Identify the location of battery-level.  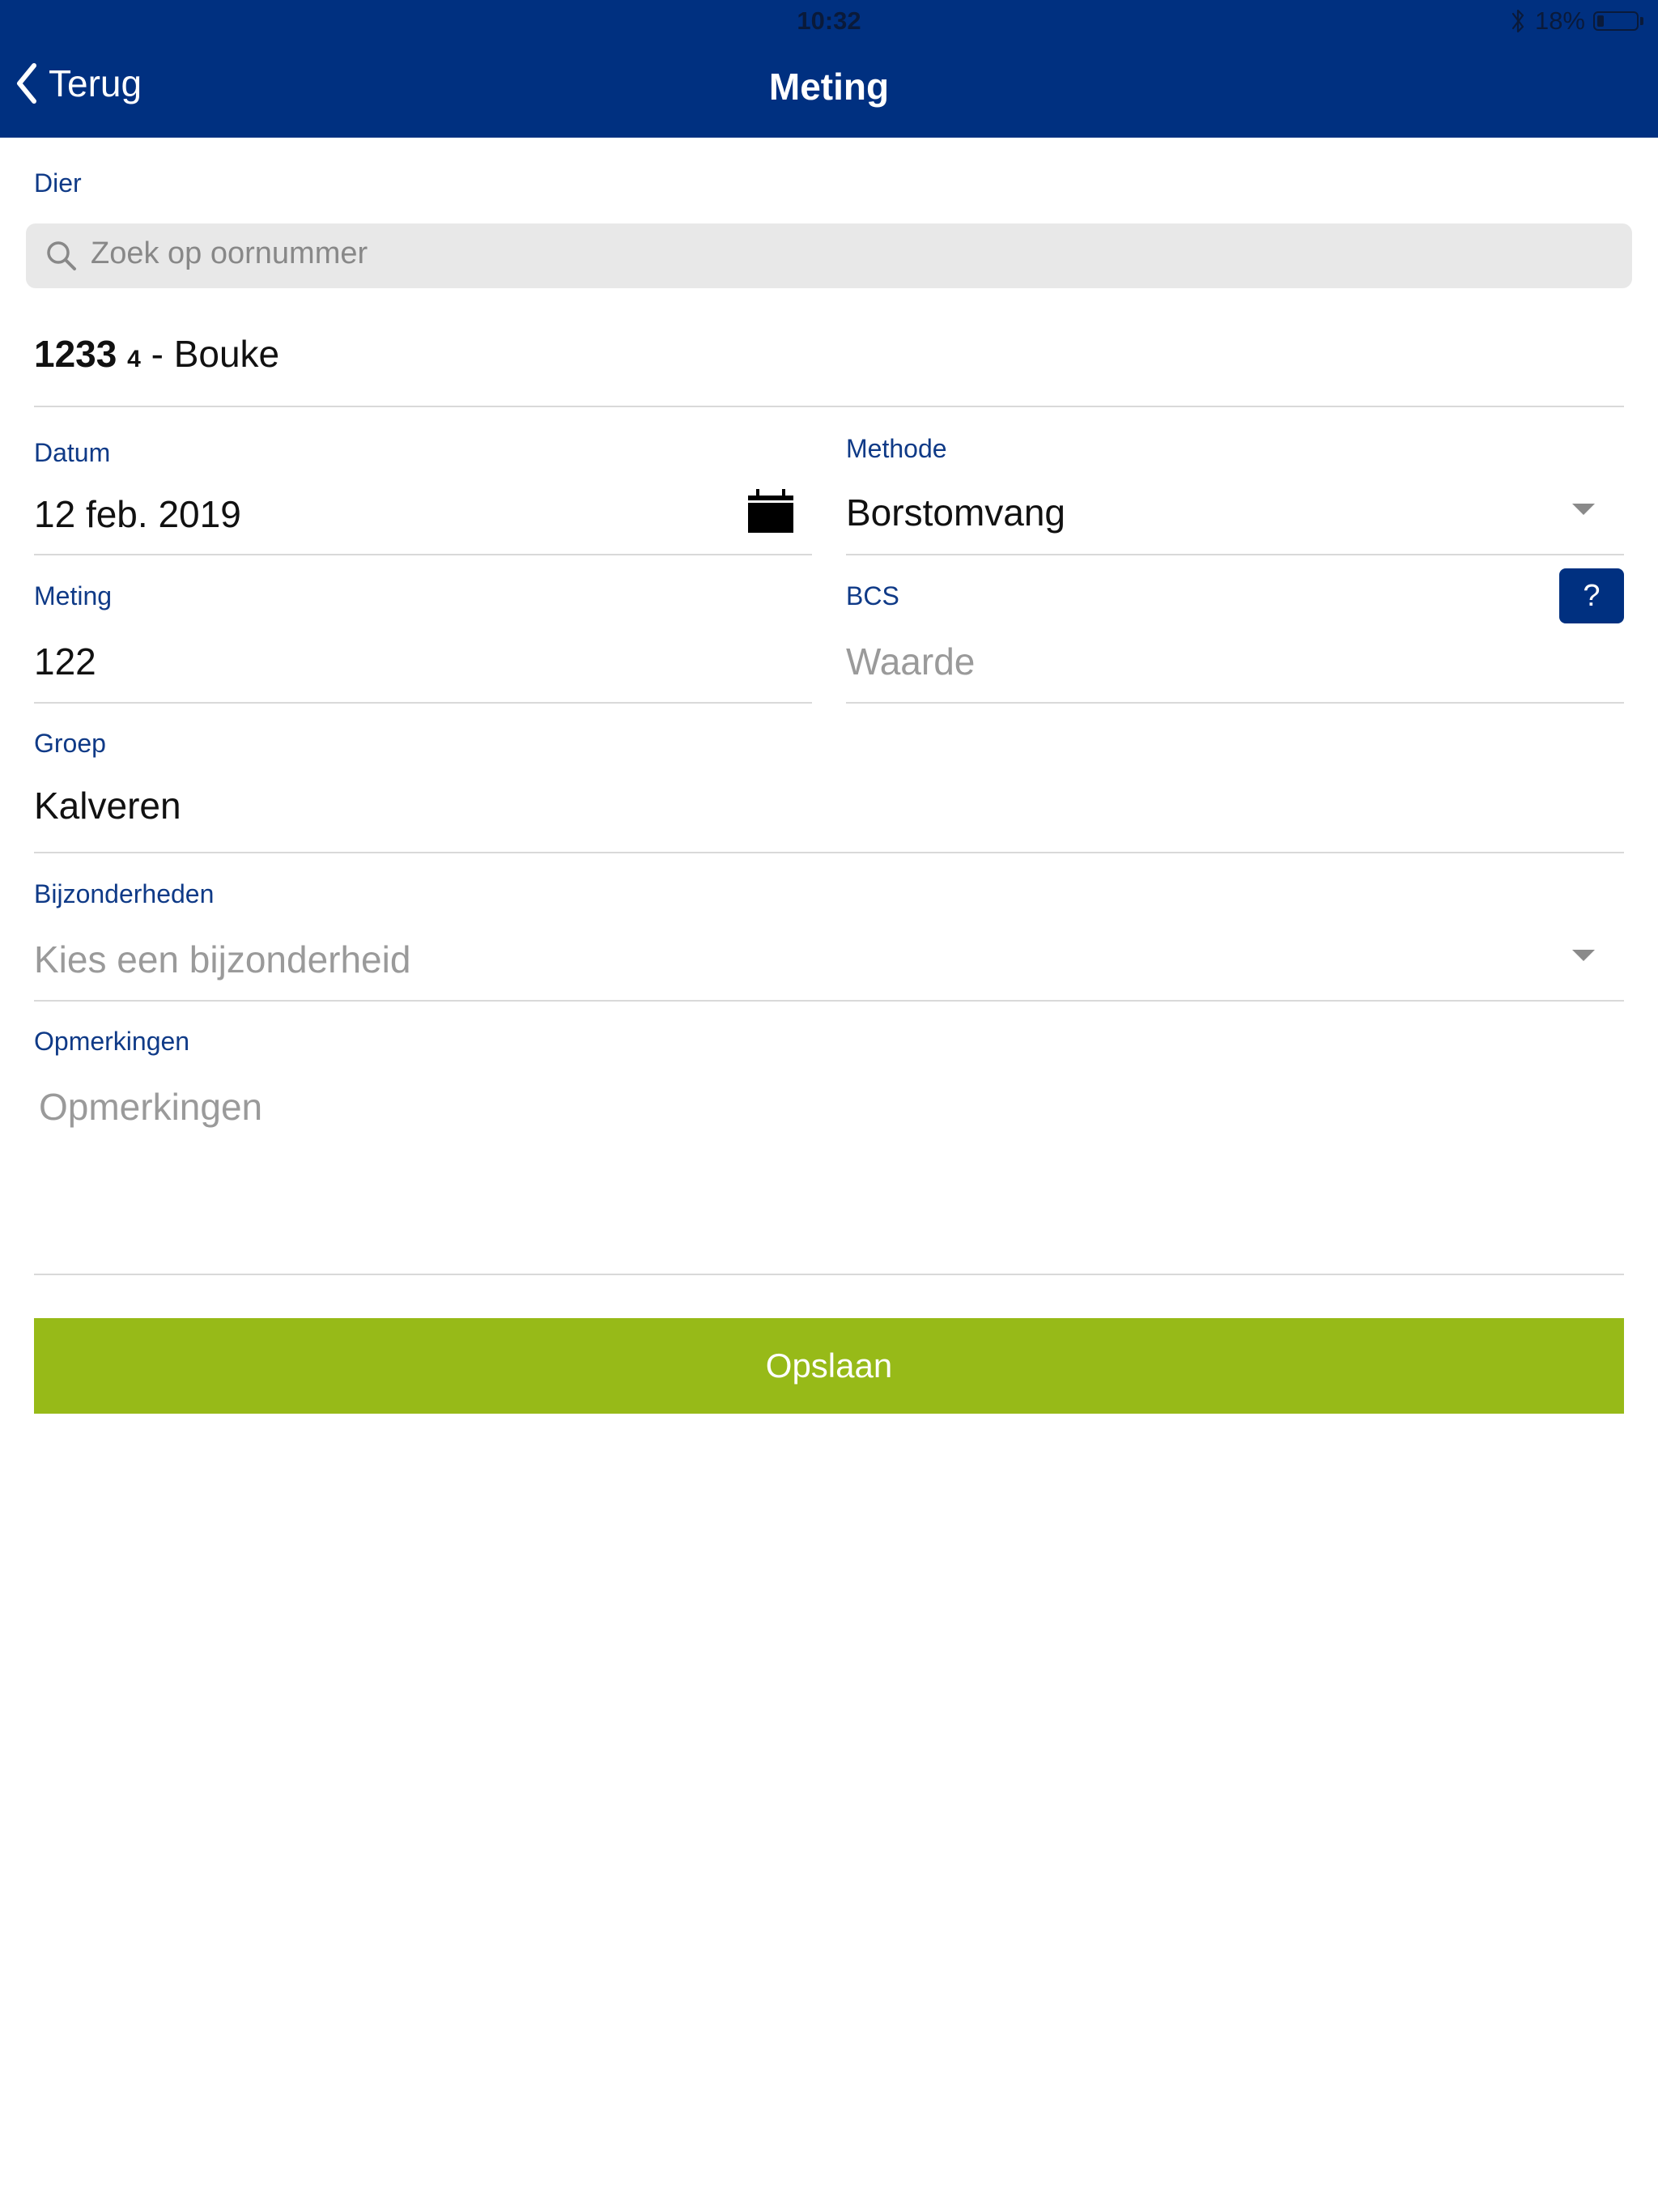
(1600, 21).